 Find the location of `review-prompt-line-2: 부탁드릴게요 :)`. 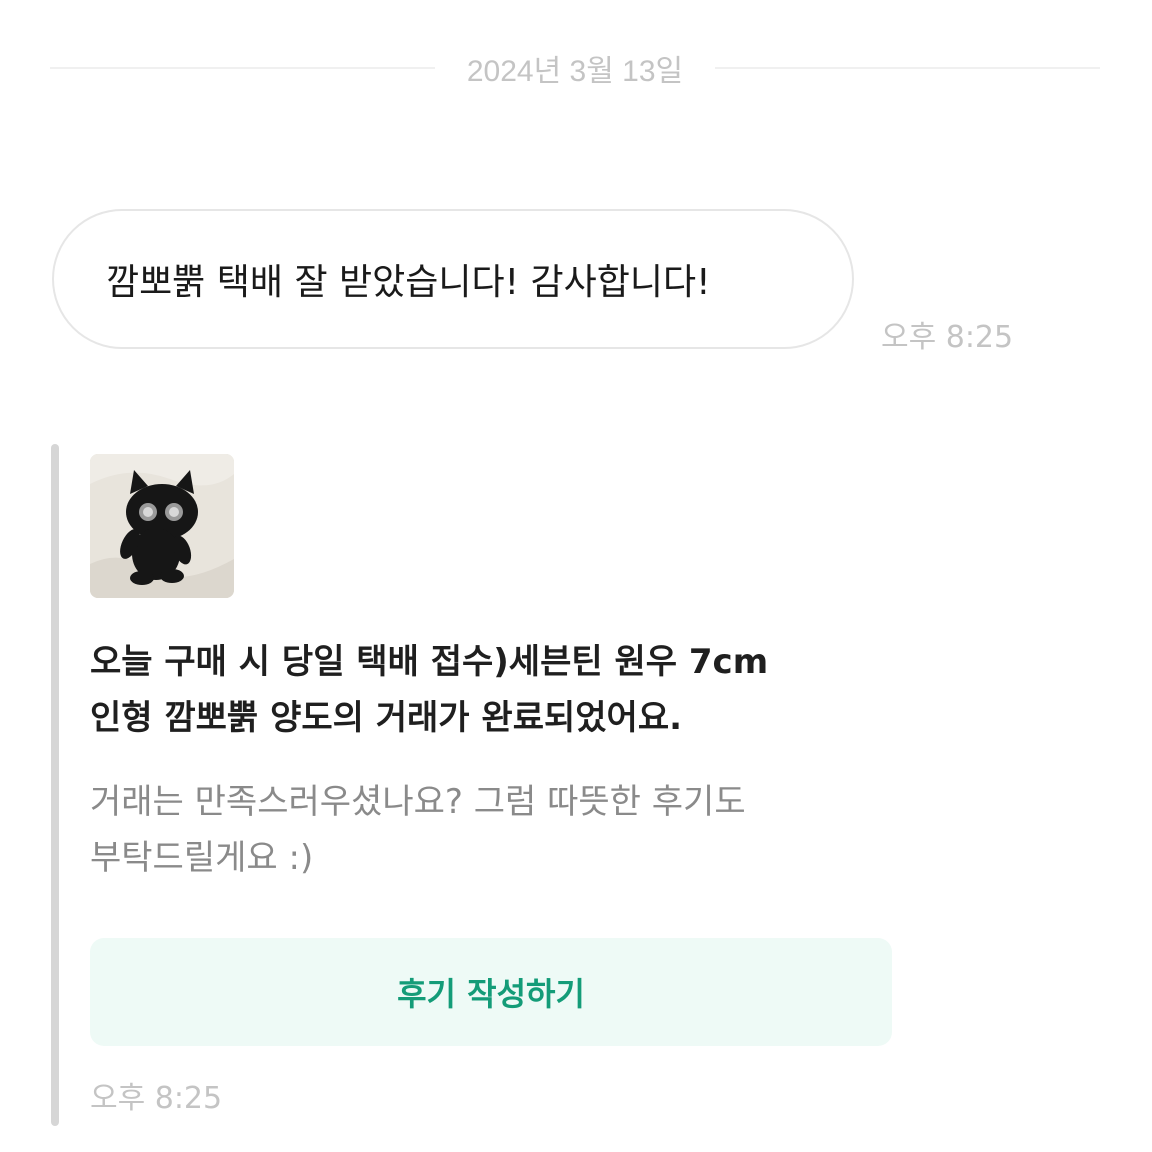

review-prompt-line-2: 부탁드릴게요 :) is located at coordinates (202, 858).